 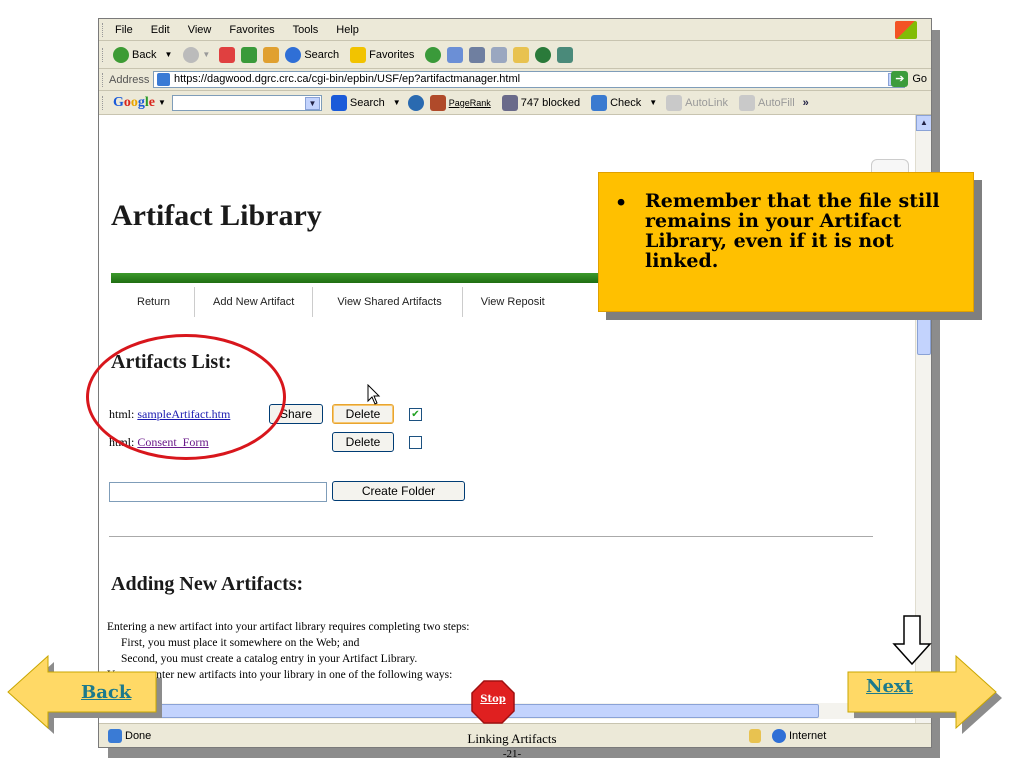 I want to click on menu-bar: File Edit View Favorites Tools Help, so click(x=515, y=30).